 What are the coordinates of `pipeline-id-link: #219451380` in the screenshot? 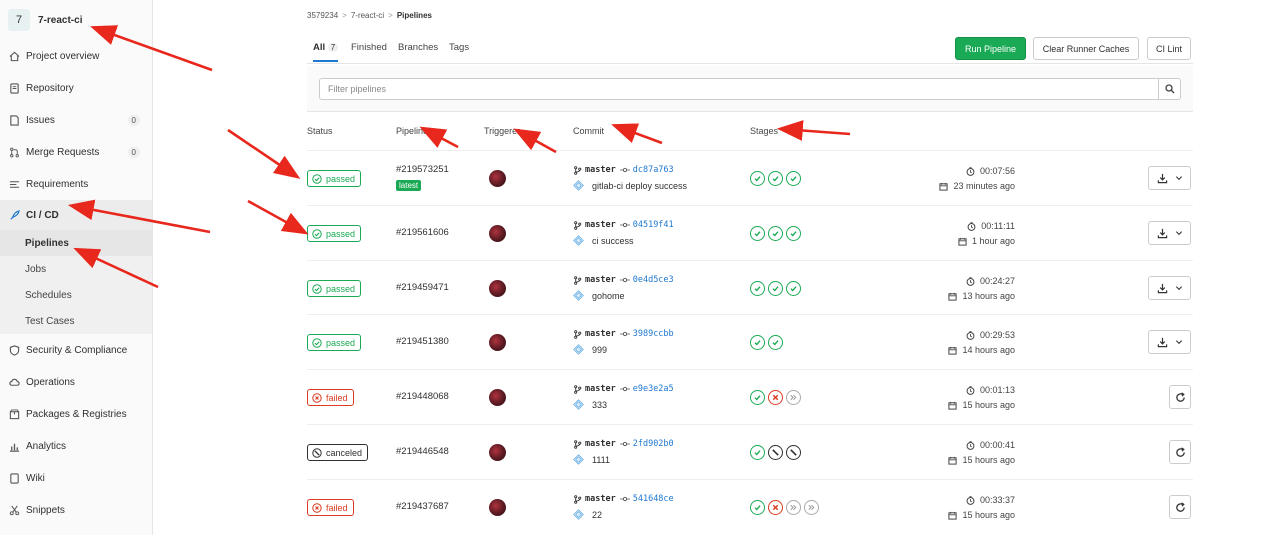 It's located at (422, 341).